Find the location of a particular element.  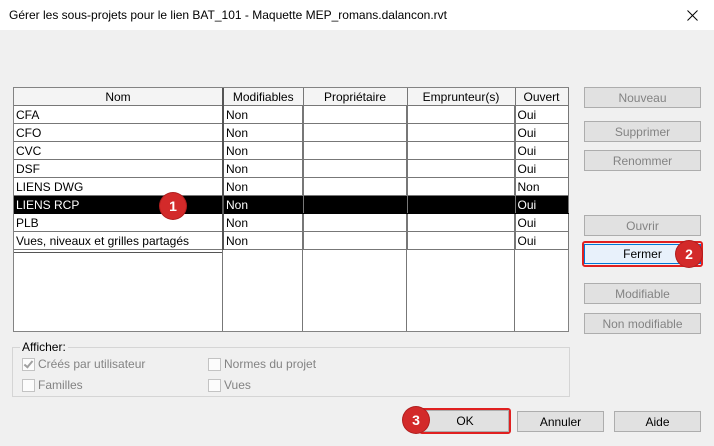

aide-button: Aide is located at coordinates (657, 421).